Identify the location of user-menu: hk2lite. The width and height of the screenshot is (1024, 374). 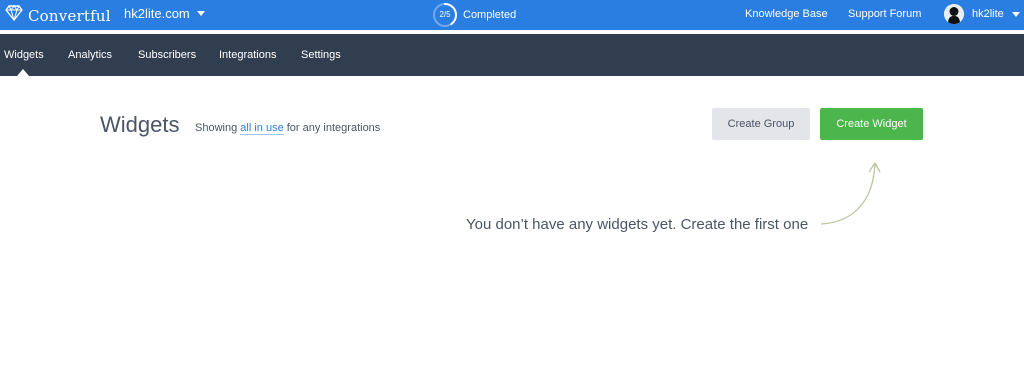
(982, 14).